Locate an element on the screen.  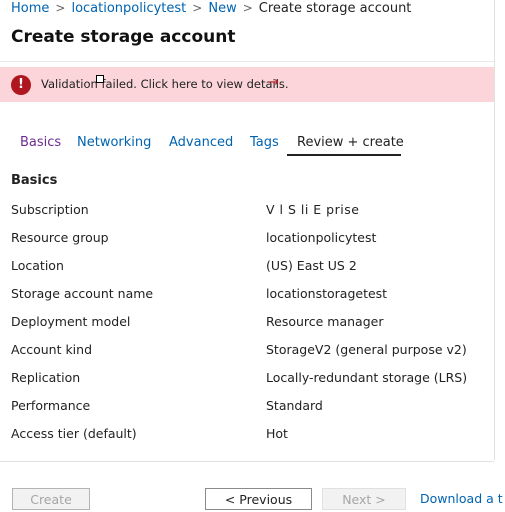
deployment-model-value: Resource manager is located at coordinates (325, 321).